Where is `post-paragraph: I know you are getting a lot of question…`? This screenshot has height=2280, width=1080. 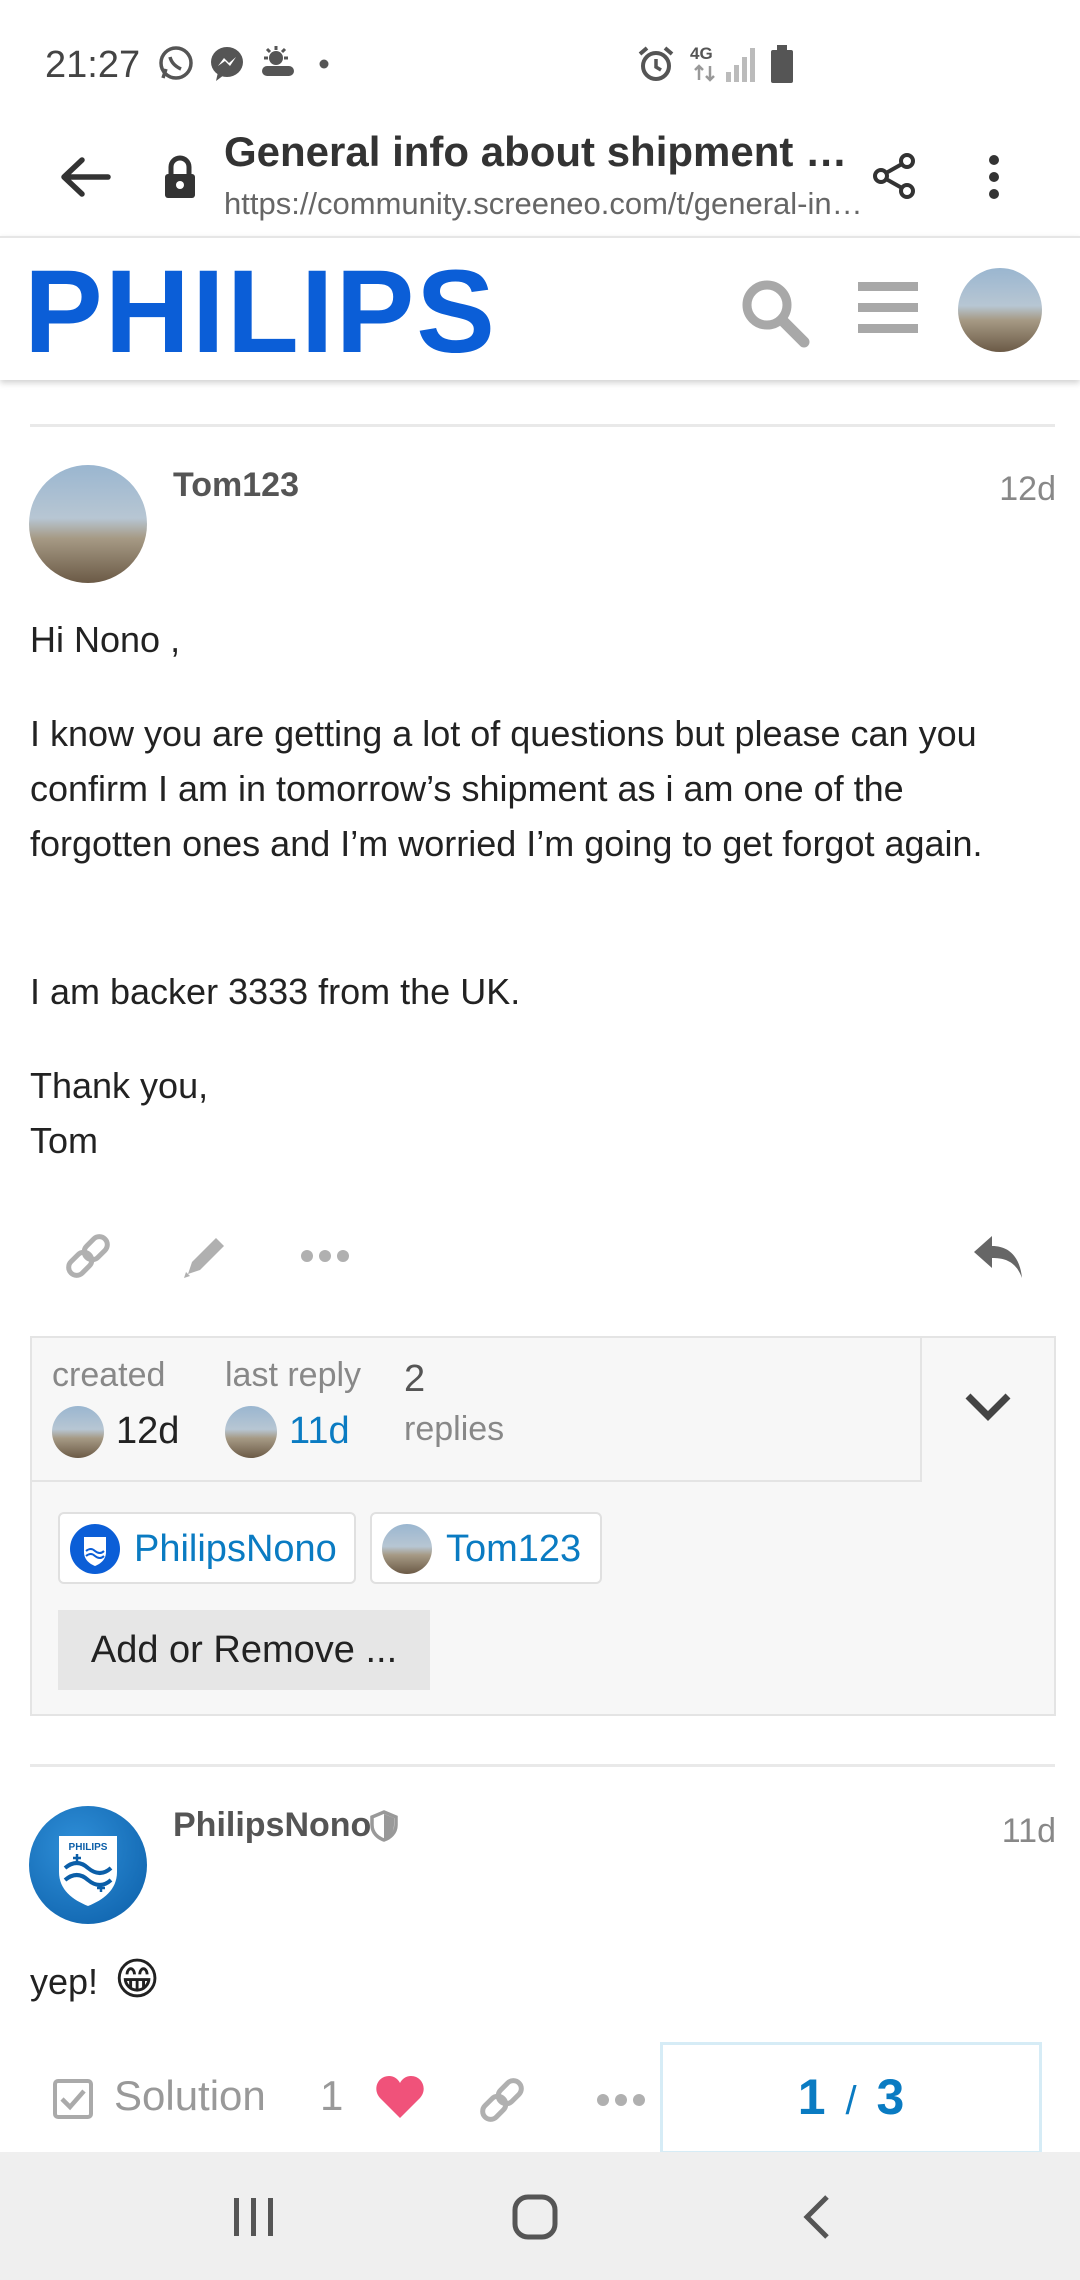 post-paragraph: I know you are getting a lot of question… is located at coordinates (506, 788).